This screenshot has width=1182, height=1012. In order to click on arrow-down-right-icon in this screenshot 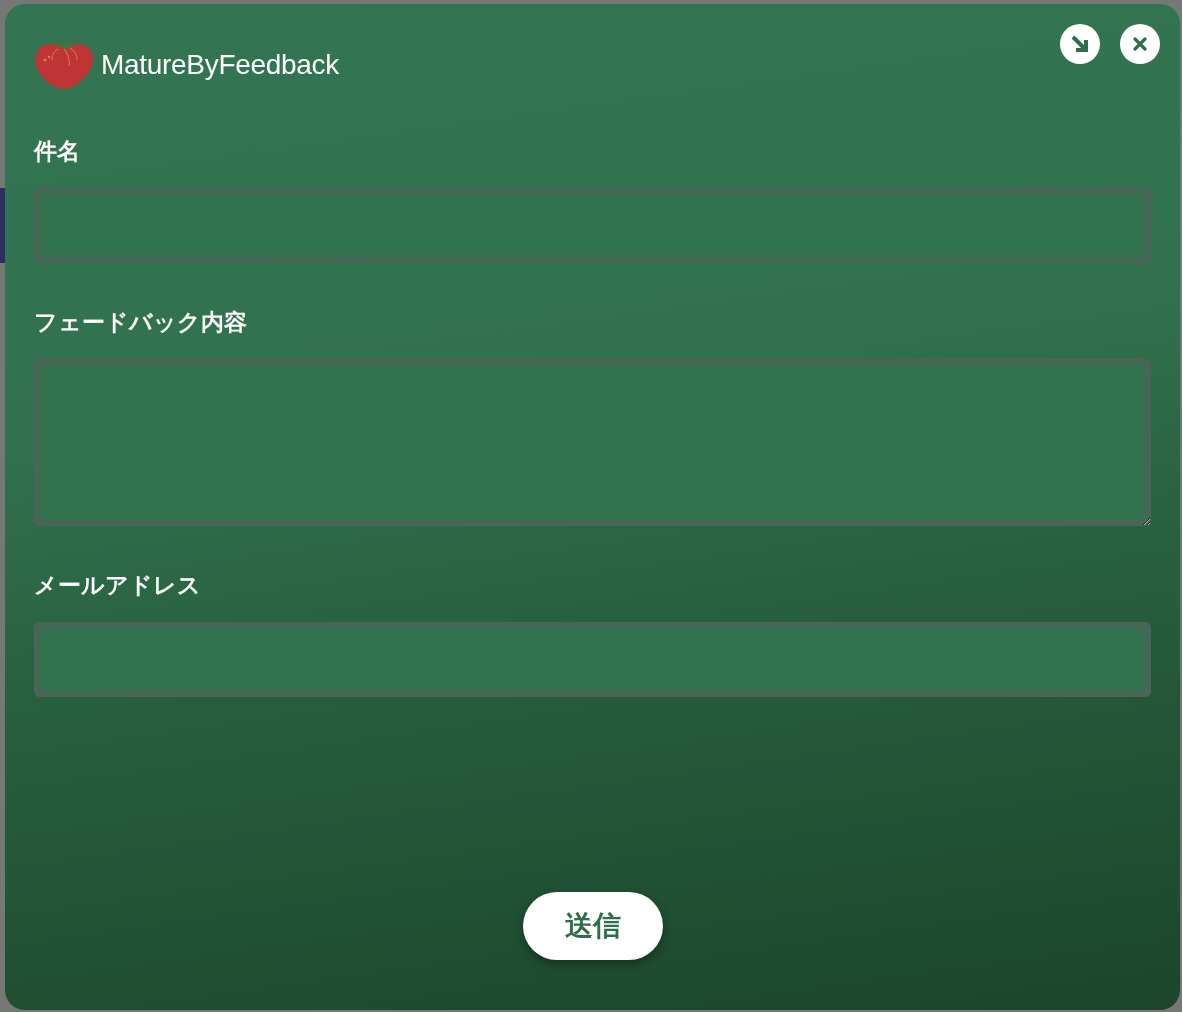, I will do `click(1080, 44)`.